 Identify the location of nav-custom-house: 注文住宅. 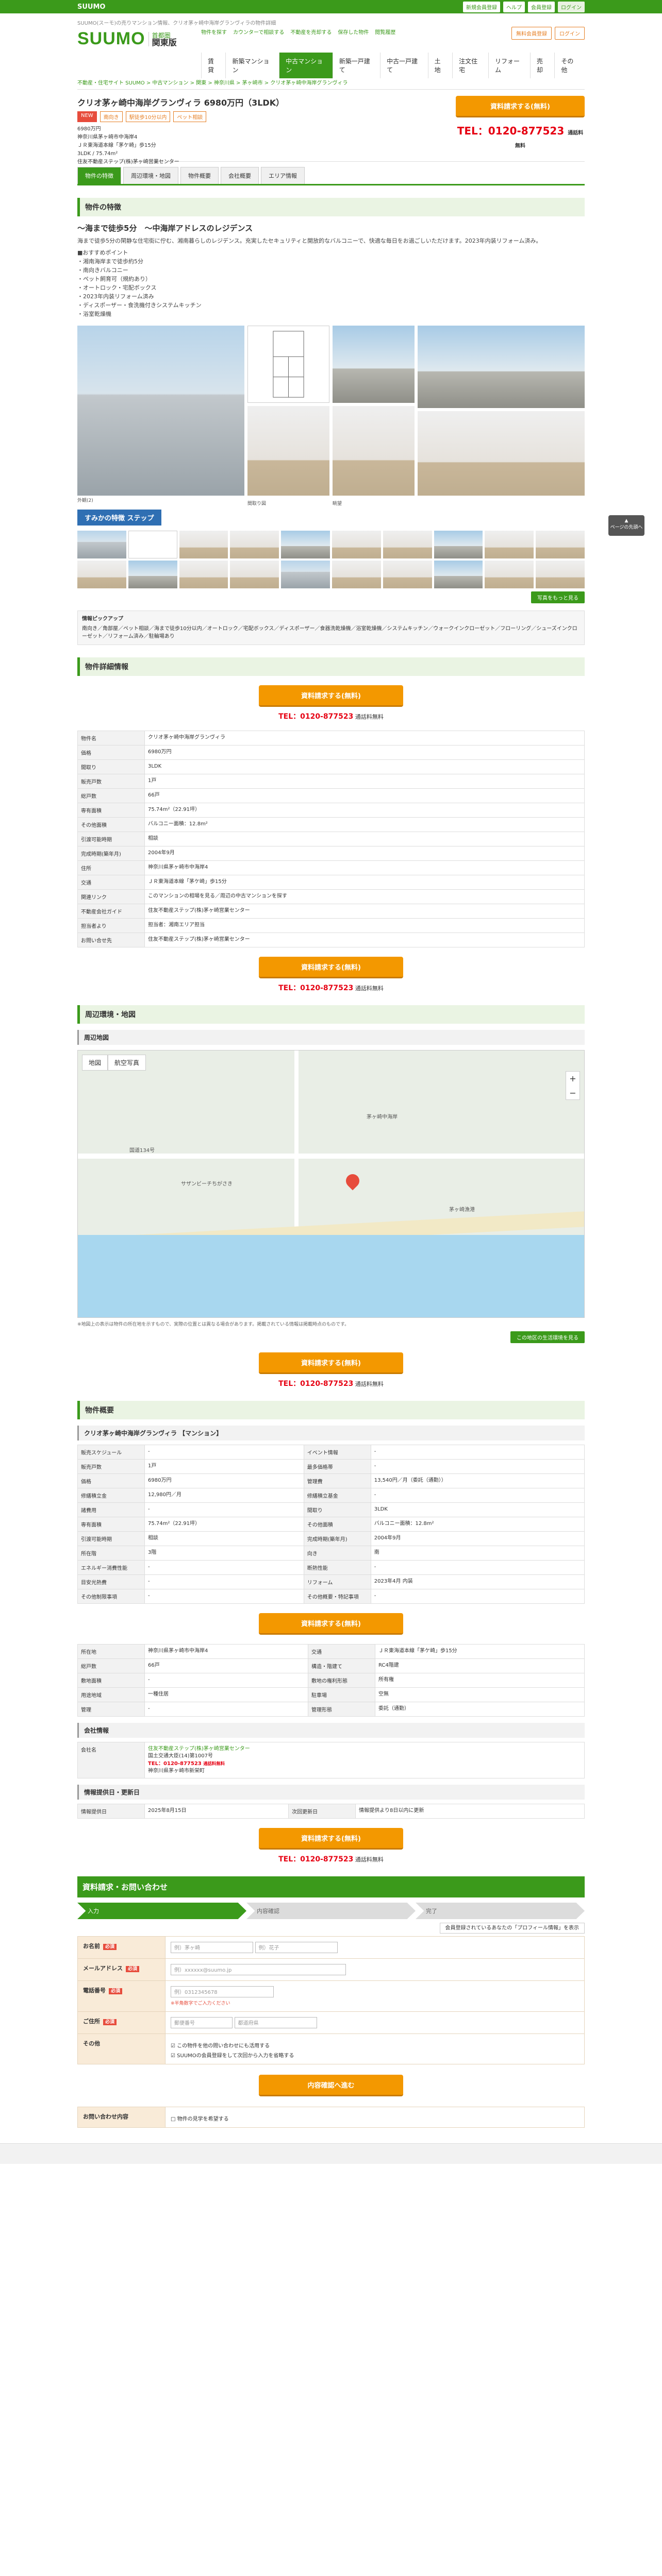
(470, 65).